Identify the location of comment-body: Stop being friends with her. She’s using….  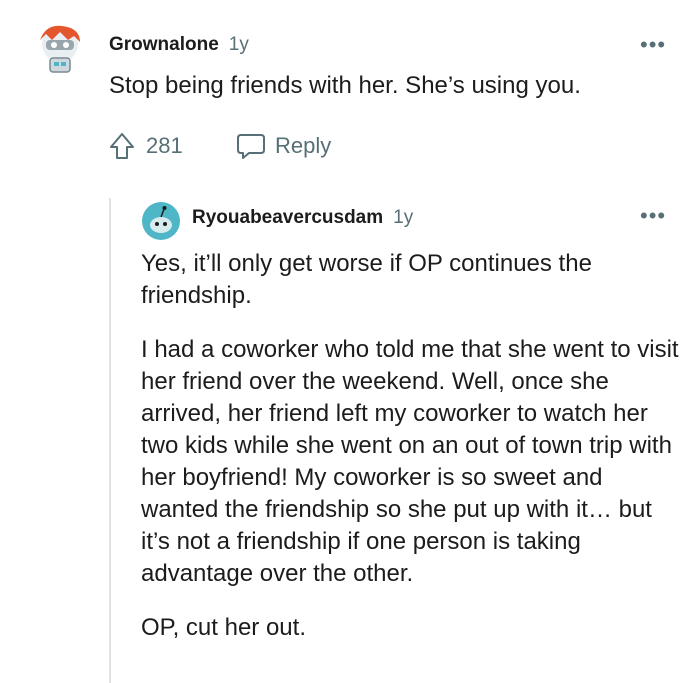
(345, 85).